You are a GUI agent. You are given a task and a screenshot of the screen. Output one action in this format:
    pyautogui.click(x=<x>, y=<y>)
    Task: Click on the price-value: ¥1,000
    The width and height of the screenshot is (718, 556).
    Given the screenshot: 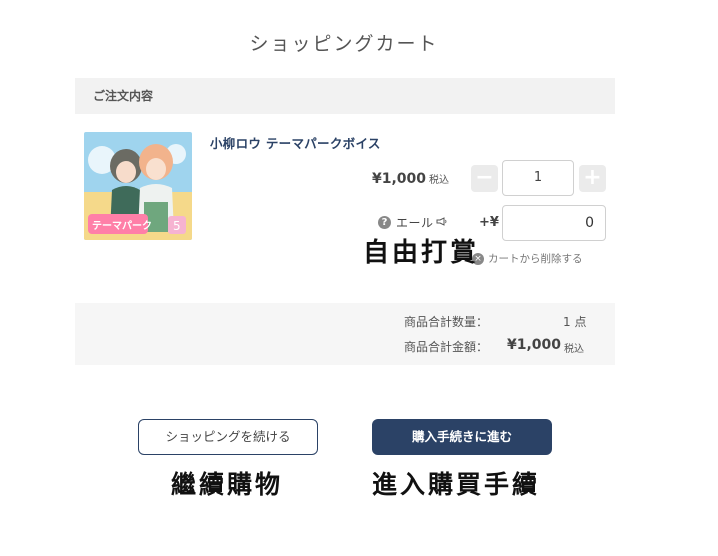 What is the action you would take?
    pyautogui.click(x=399, y=179)
    